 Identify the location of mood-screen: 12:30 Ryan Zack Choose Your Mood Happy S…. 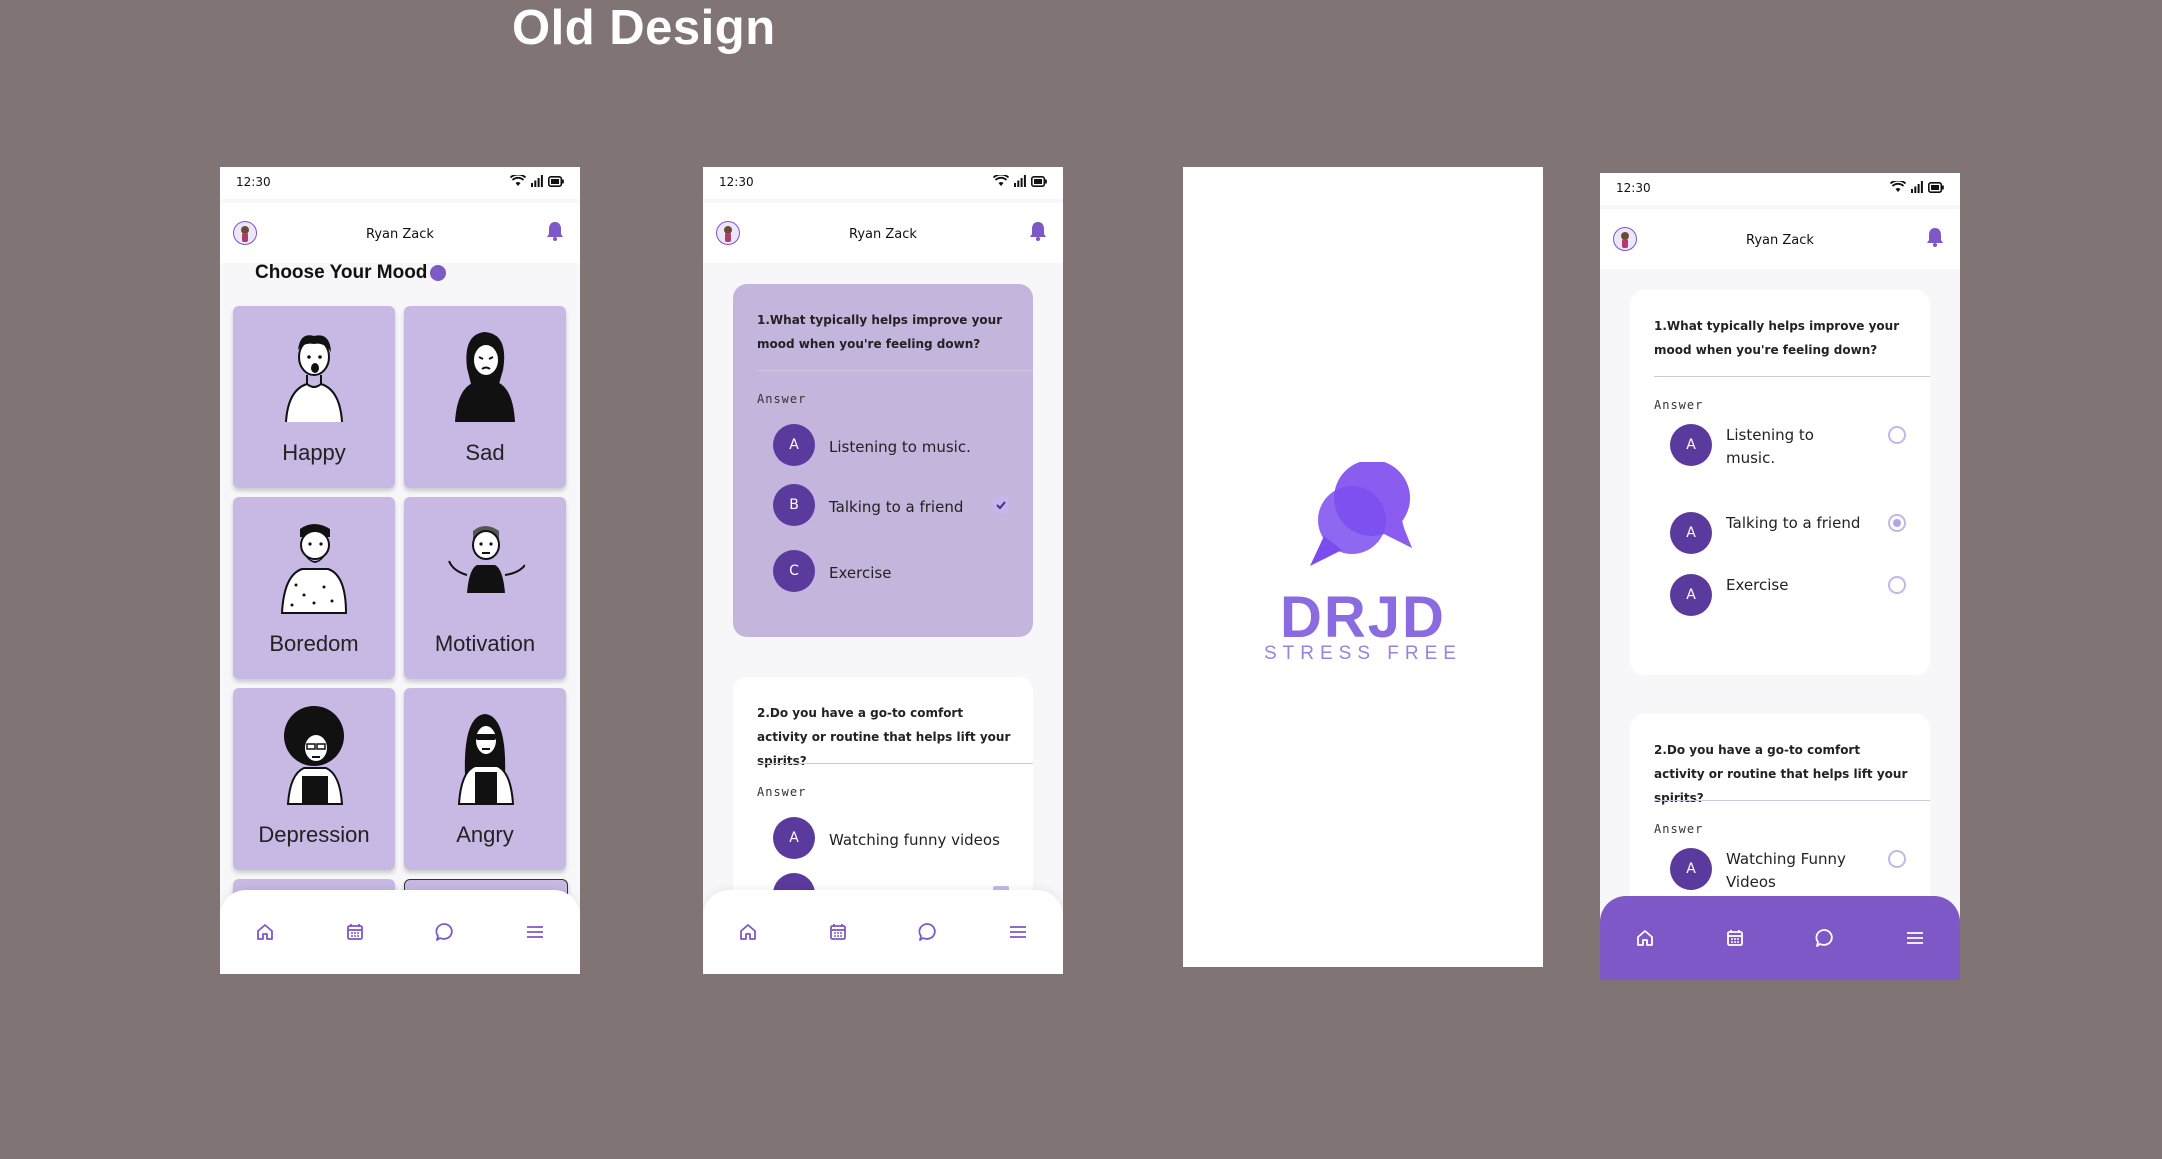
(400, 570).